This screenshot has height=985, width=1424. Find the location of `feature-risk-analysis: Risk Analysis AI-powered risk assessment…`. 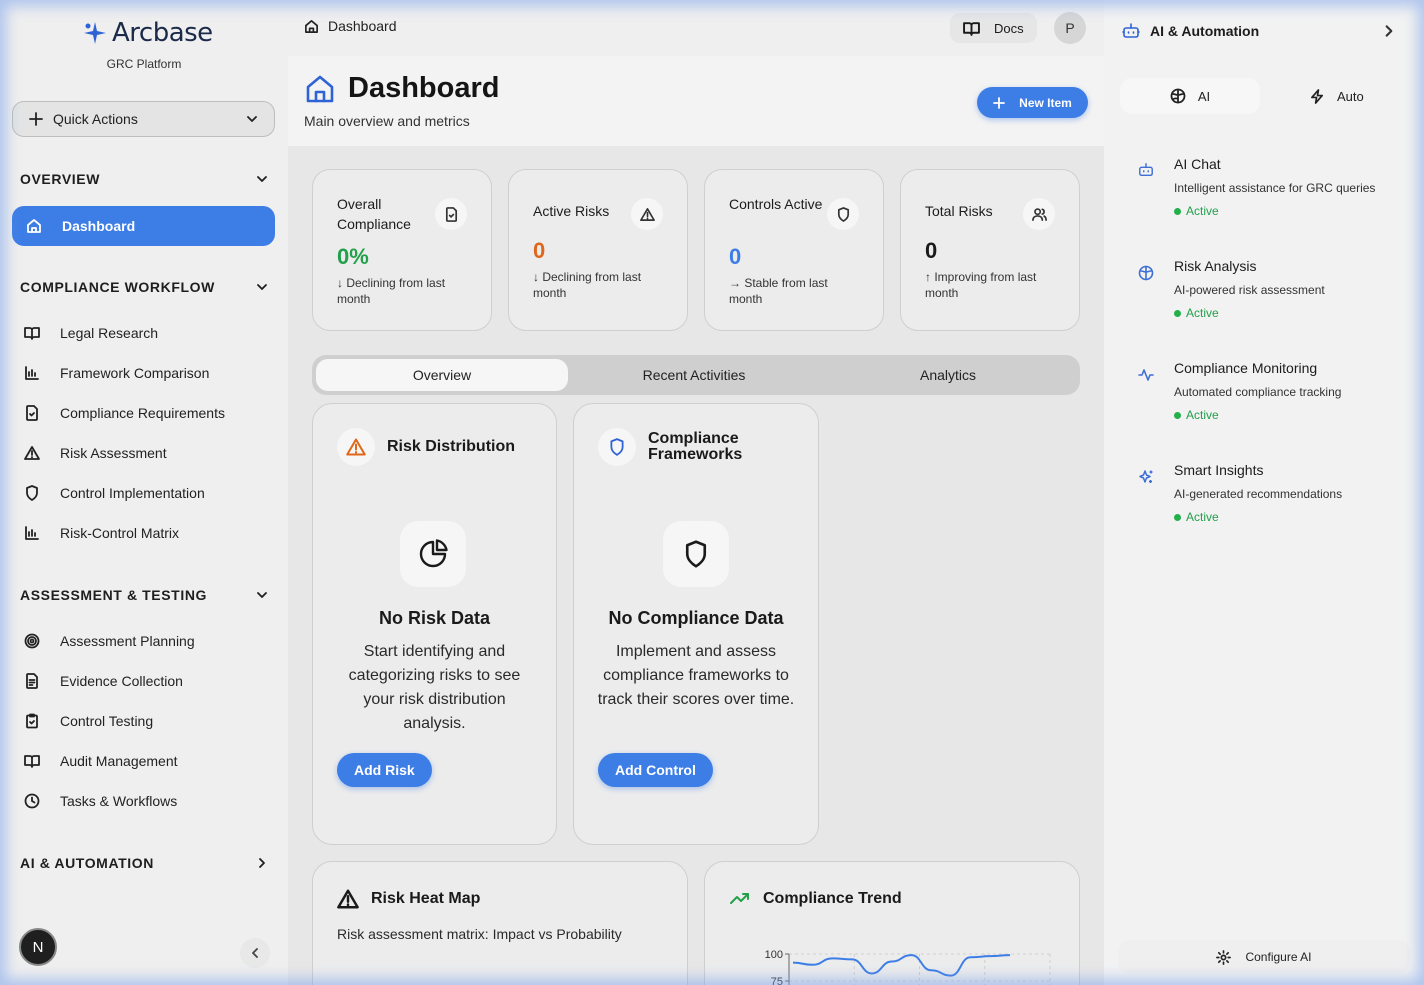

feature-risk-analysis: Risk Analysis AI-powered risk assessment… is located at coordinates (1249, 289).